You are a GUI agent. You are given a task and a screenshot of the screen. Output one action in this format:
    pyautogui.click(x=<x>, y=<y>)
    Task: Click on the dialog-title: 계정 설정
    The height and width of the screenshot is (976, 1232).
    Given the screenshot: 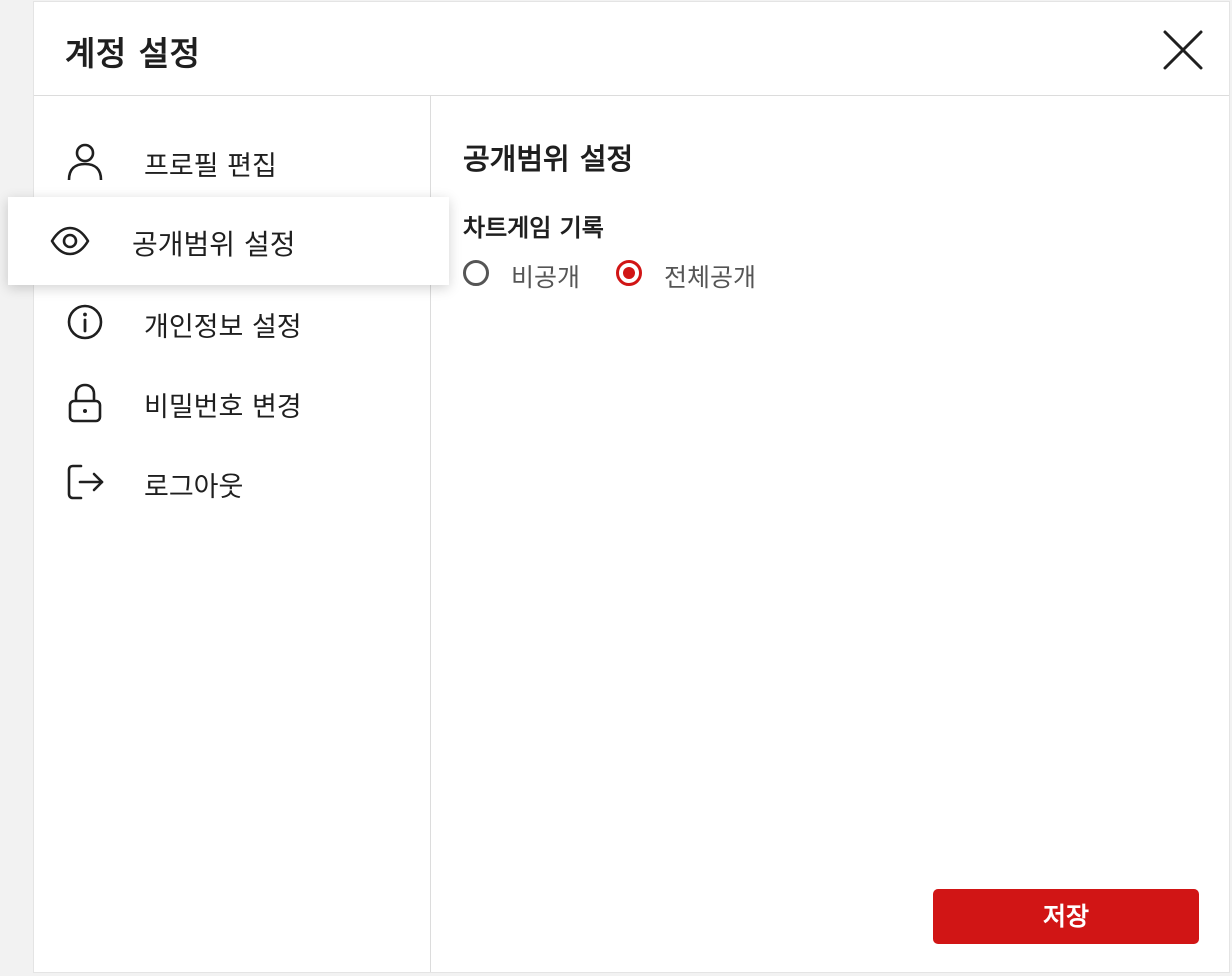 What is the action you would take?
    pyautogui.click(x=133, y=53)
    